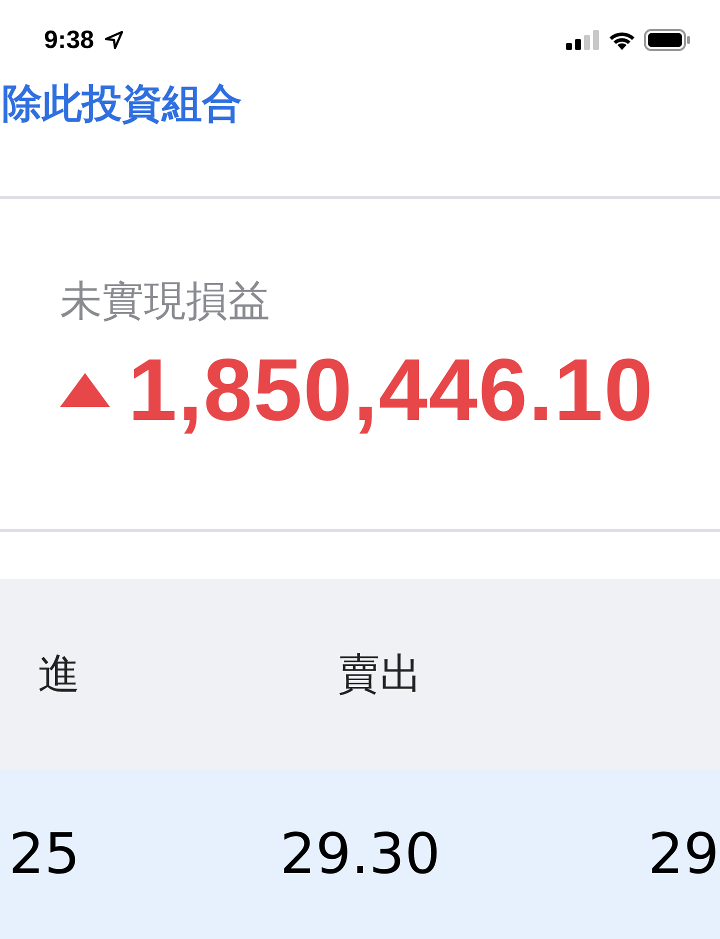 Image resolution: width=720 pixels, height=939 pixels. I want to click on table-cell-text: 29.30, so click(360, 854).